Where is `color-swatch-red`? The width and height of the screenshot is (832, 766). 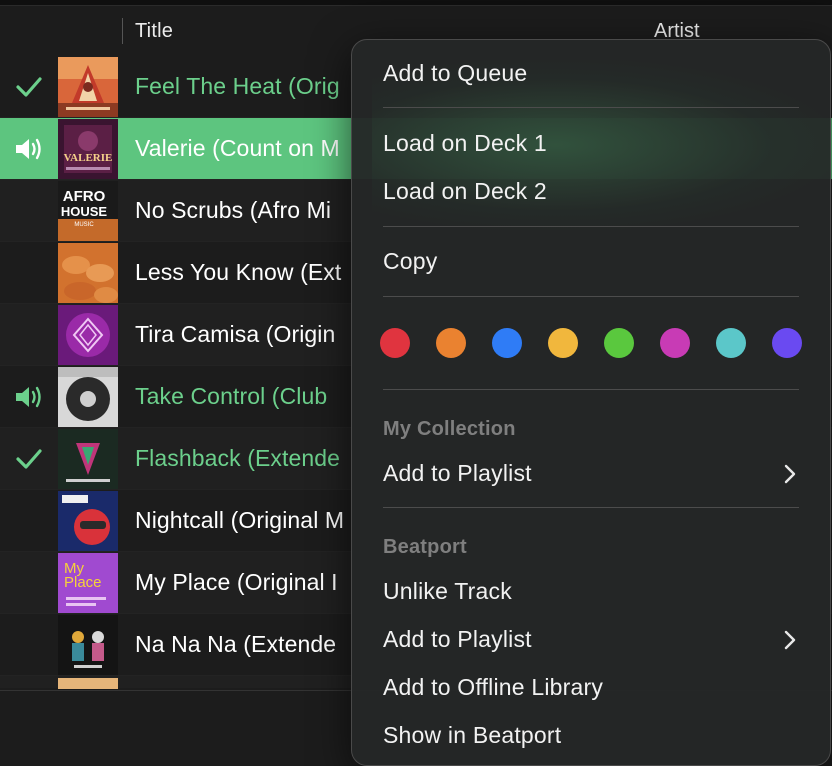
color-swatch-red is located at coordinates (395, 343).